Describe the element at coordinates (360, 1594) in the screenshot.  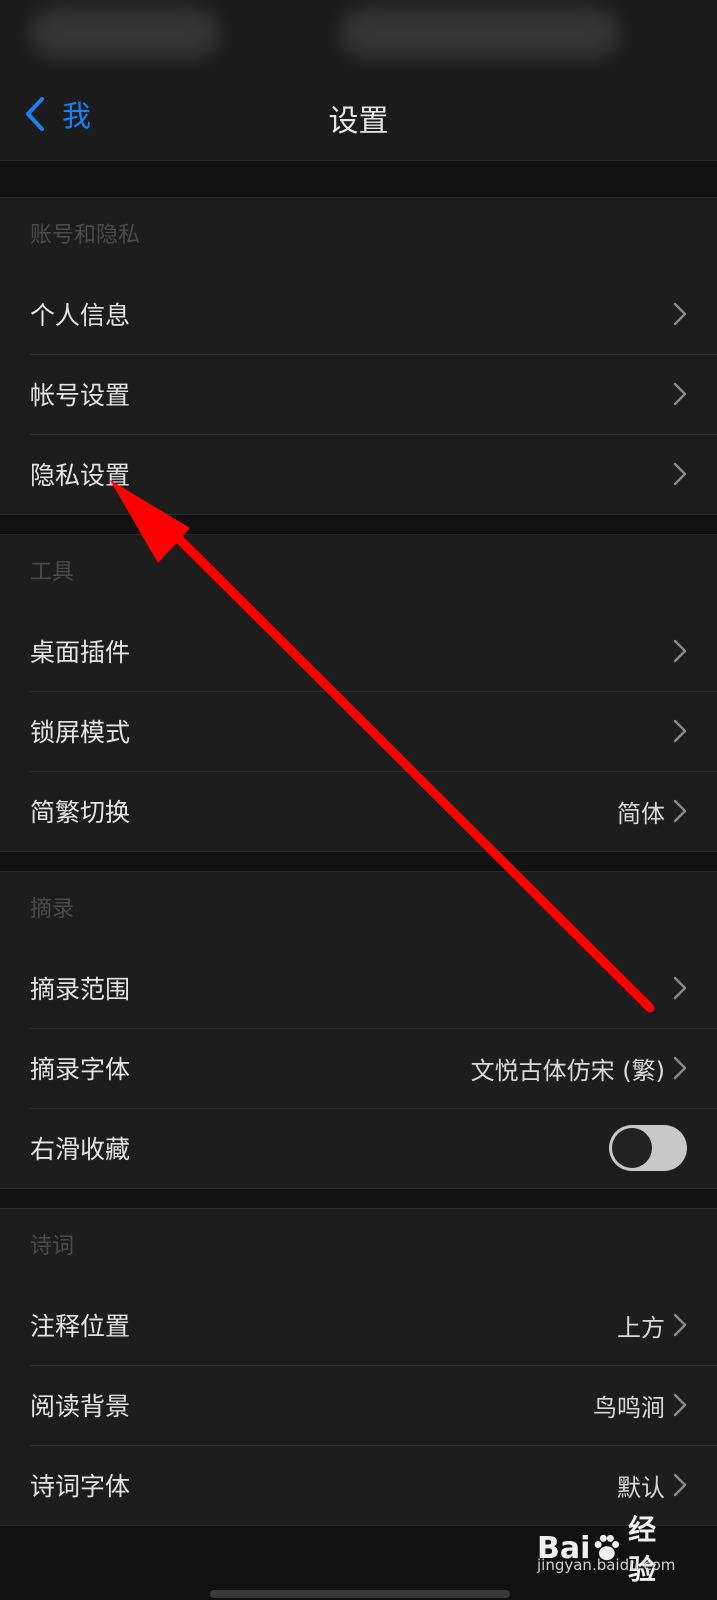
I see `home-indicator` at that location.